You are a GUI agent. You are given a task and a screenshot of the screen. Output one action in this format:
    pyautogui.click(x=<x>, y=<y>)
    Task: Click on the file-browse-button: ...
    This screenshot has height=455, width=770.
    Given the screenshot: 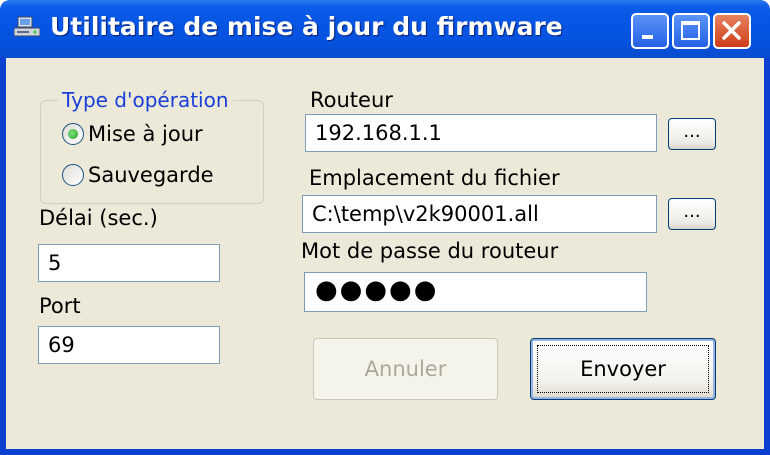 What is the action you would take?
    pyautogui.click(x=692, y=214)
    